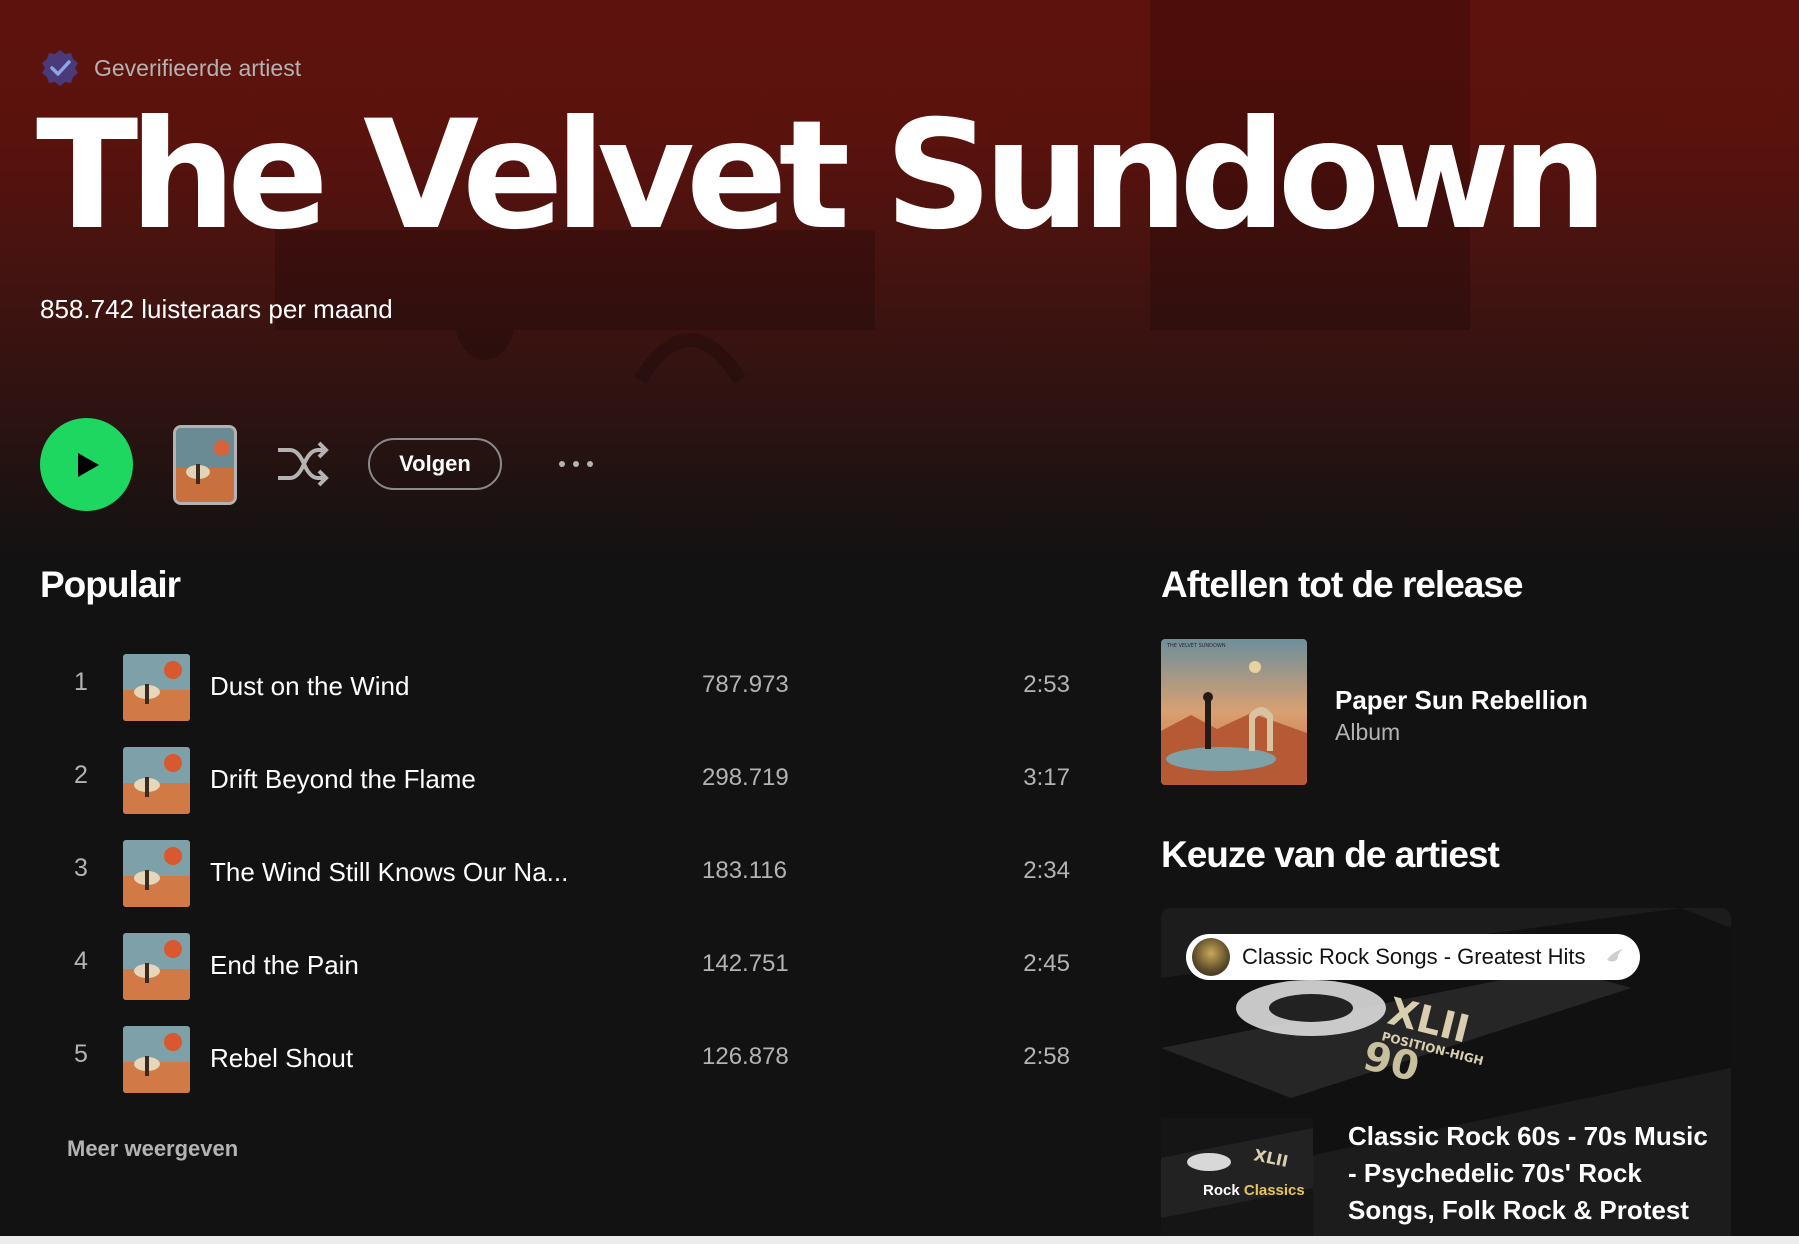 The height and width of the screenshot is (1244, 1799). I want to click on window-bottom-edge, so click(899, 1240).